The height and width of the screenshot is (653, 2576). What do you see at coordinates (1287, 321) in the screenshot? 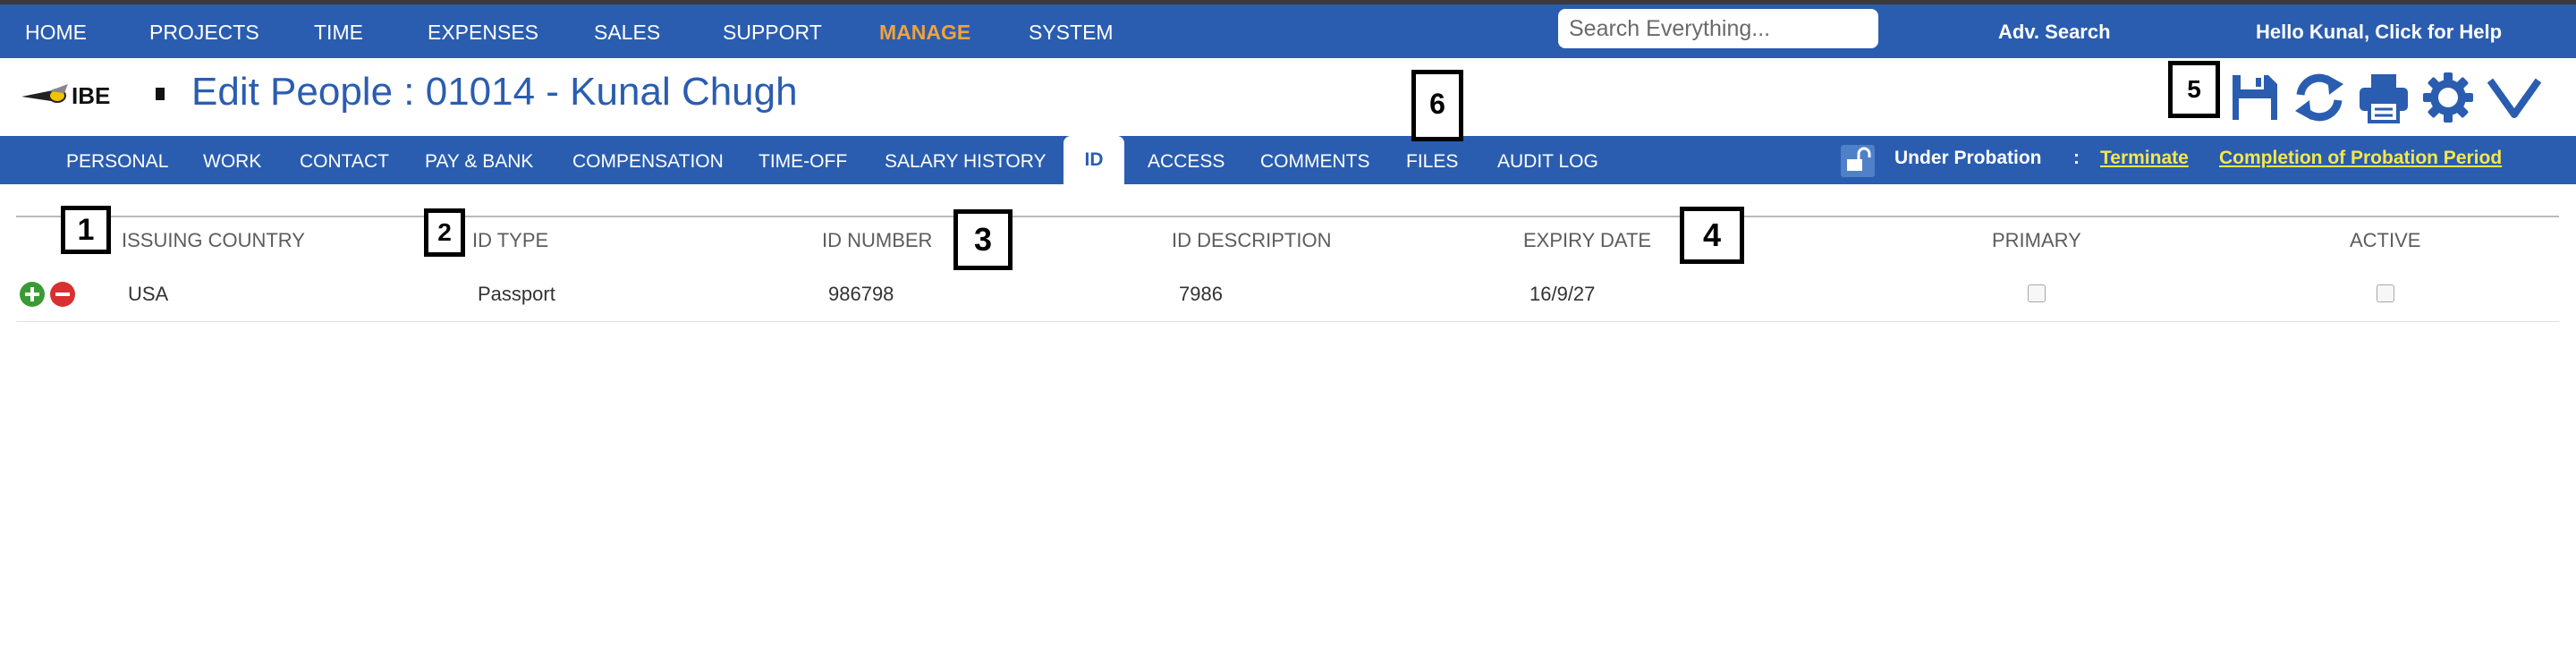
I see `table-row-divider` at bounding box center [1287, 321].